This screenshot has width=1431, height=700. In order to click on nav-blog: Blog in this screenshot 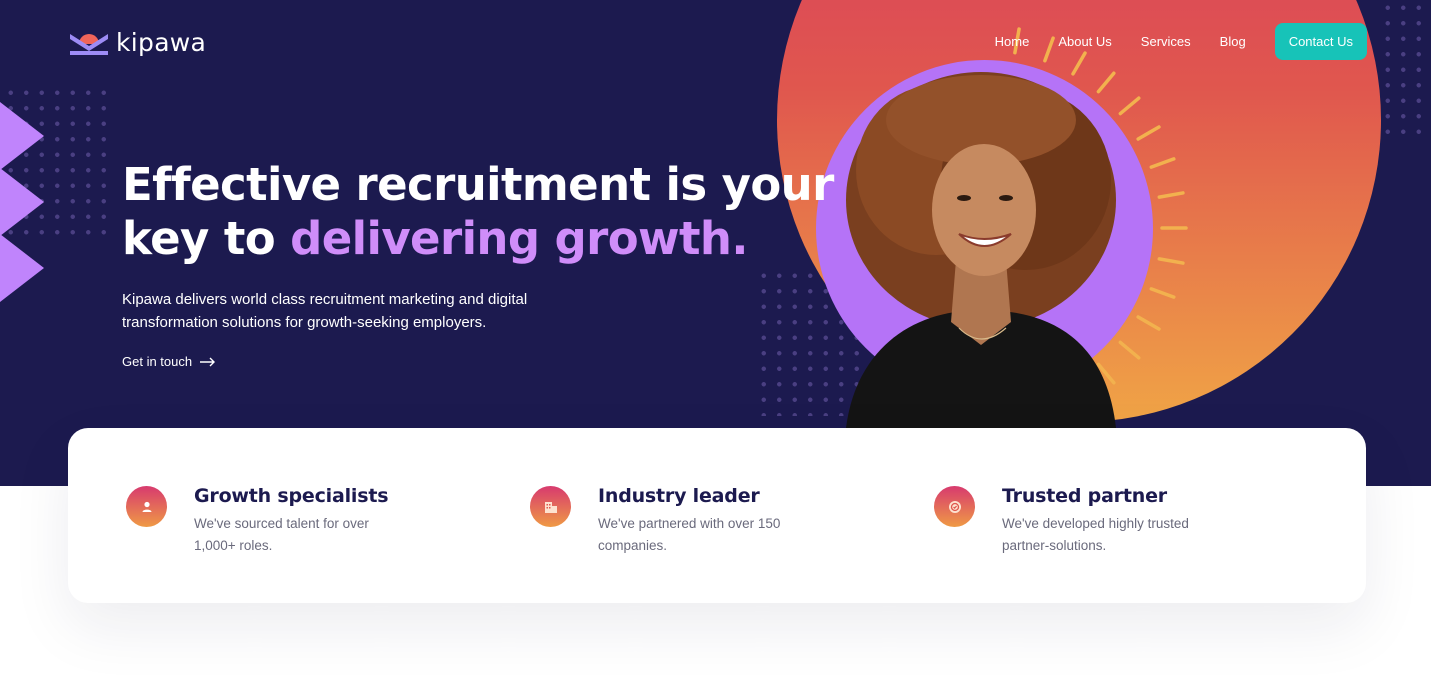, I will do `click(1233, 41)`.